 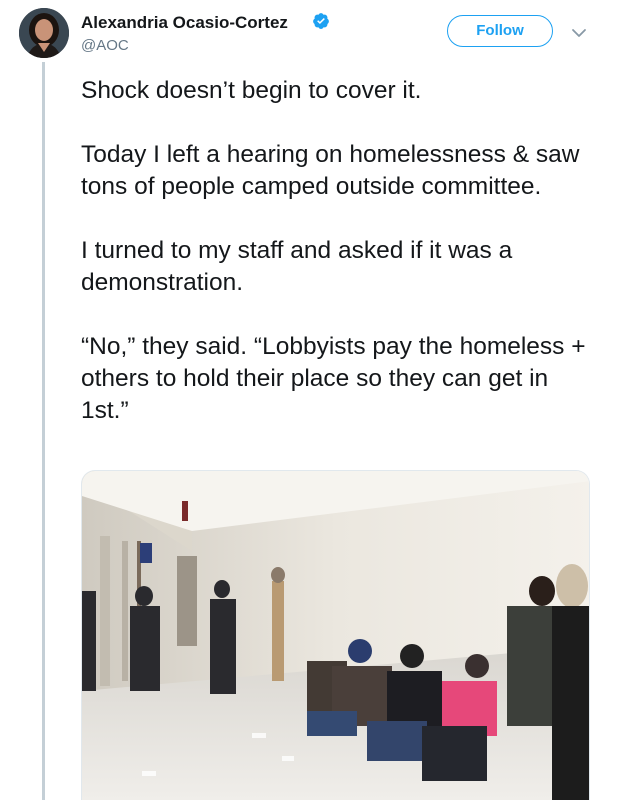 I want to click on author-name: Alexandria Ocasio-Cortez, so click(x=184, y=23).